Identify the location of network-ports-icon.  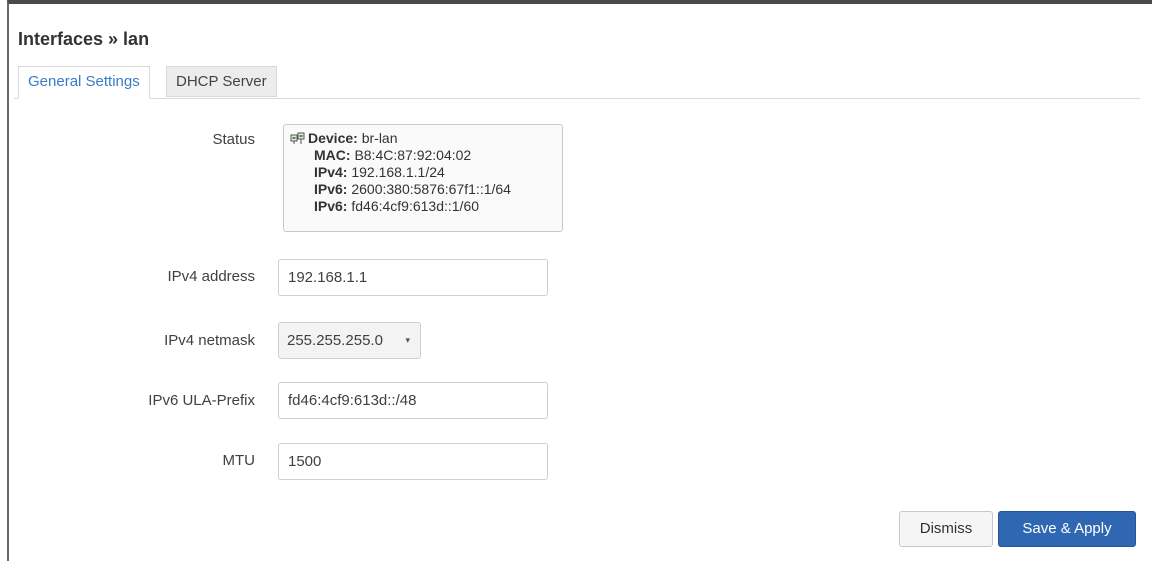
(297, 138).